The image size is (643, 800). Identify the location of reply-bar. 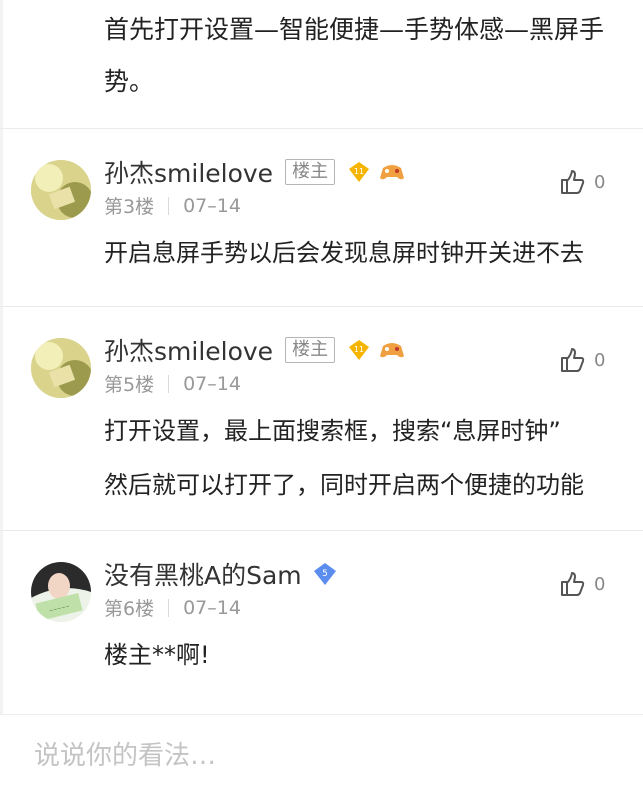
(321, 757).